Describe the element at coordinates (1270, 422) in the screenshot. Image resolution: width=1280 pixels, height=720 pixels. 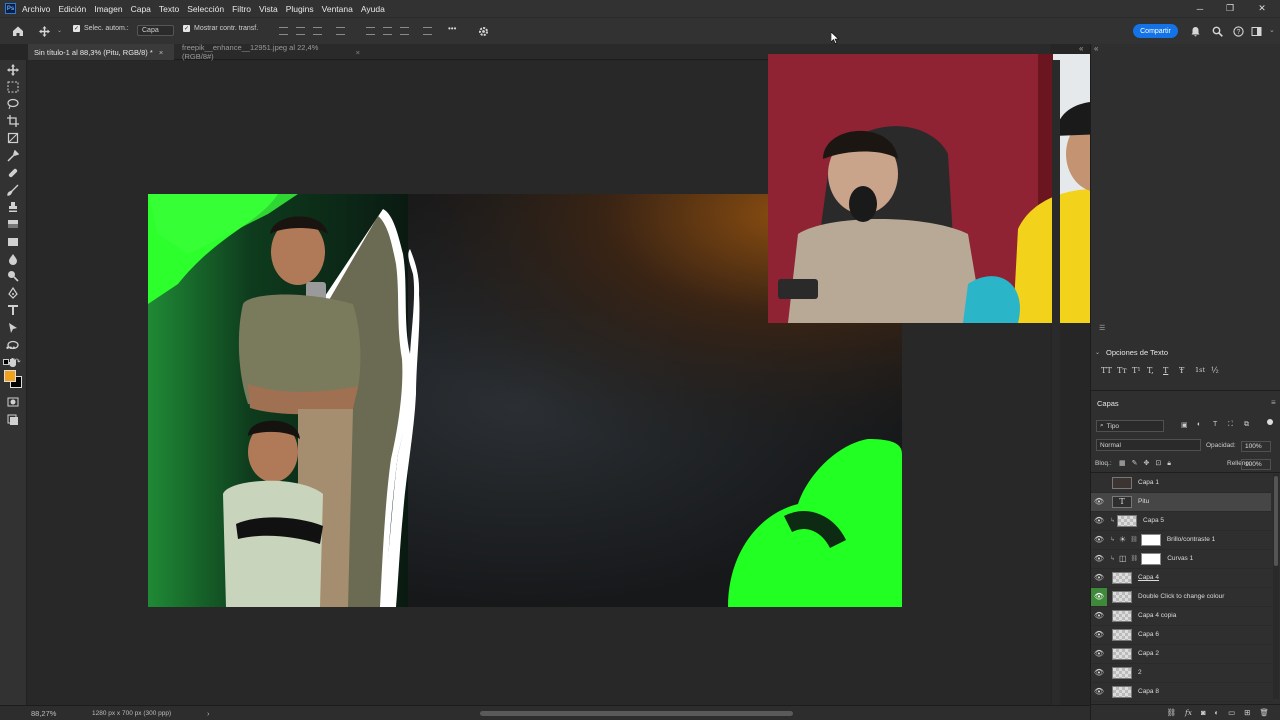
I see `filter-toggle-icon` at that location.